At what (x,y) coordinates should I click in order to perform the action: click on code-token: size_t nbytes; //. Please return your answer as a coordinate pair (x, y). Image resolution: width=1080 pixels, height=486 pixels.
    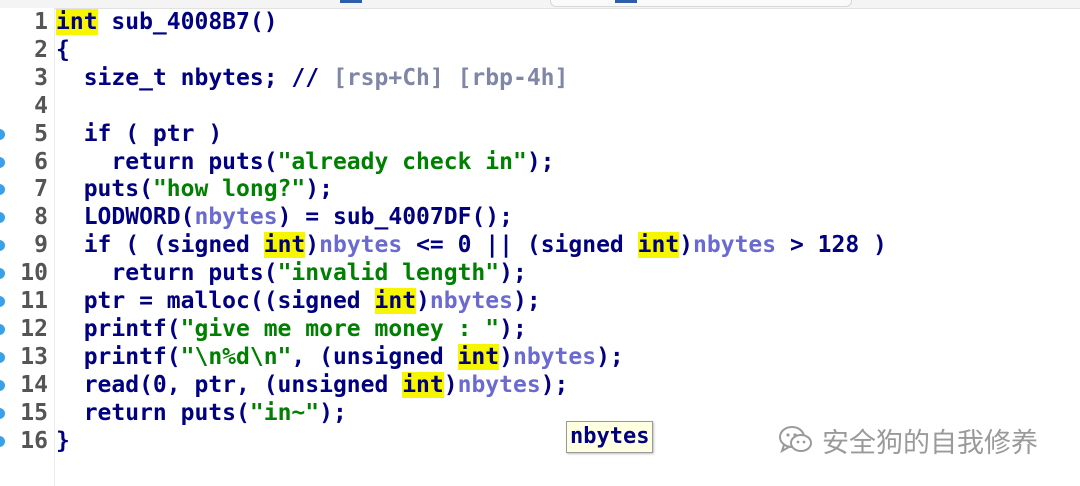
    Looking at the image, I should click on (194, 78).